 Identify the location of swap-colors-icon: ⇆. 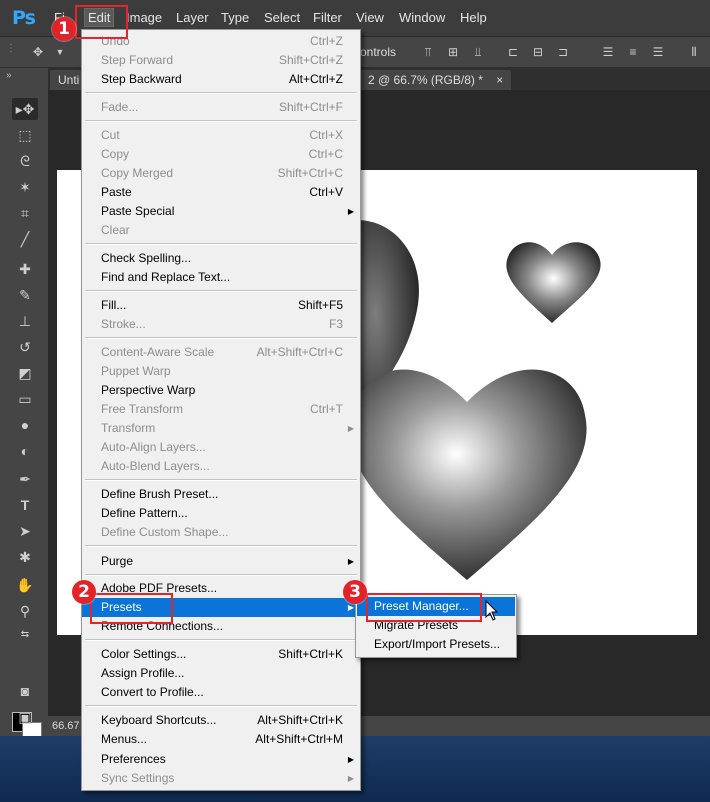
(25, 635).